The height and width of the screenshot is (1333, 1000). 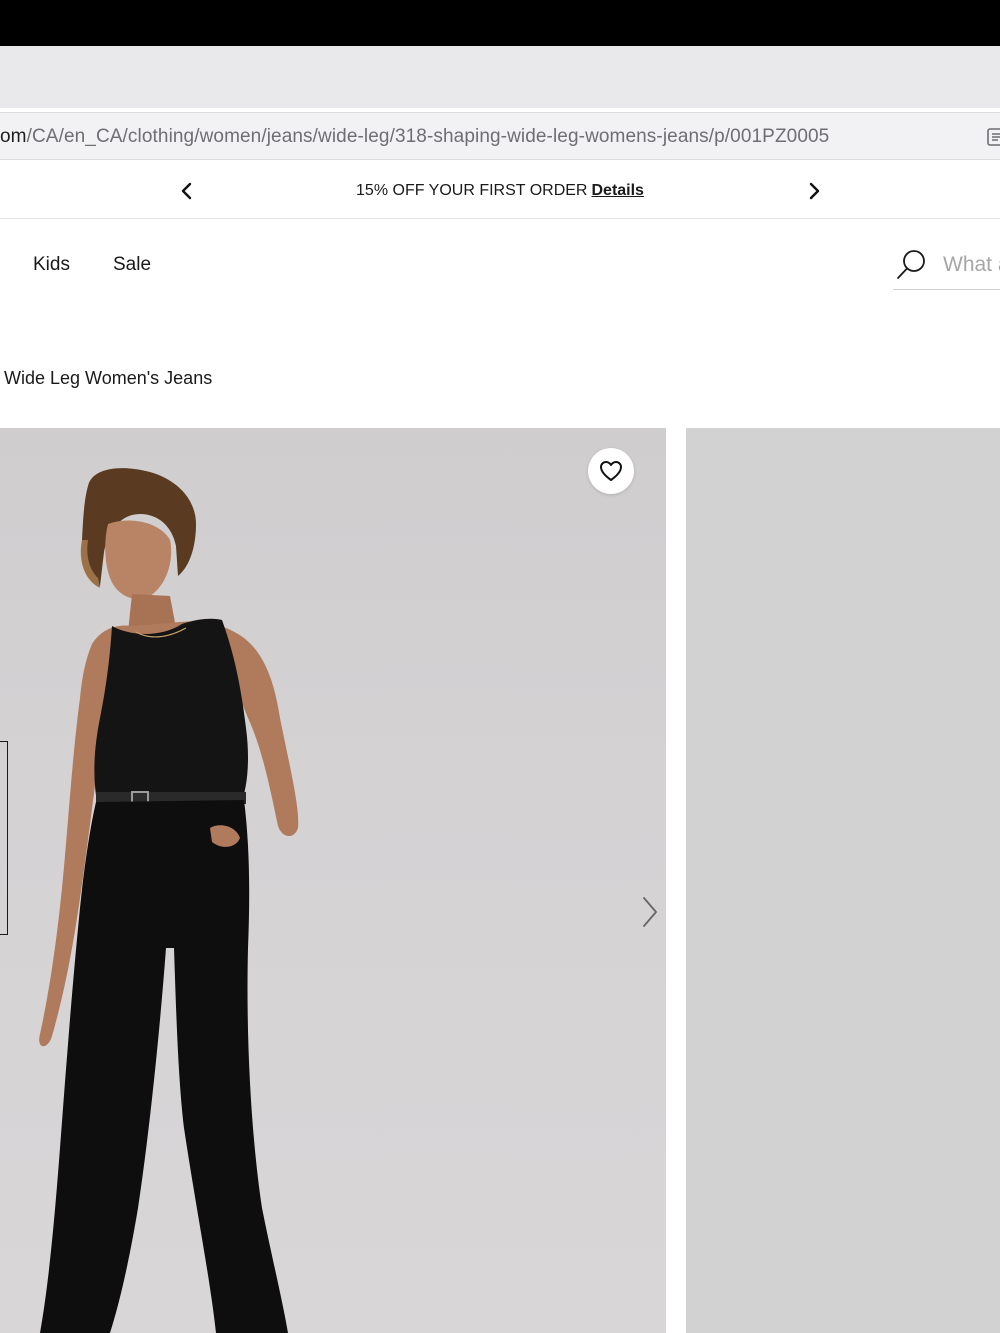 What do you see at coordinates (500, 77) in the screenshot?
I see `browser-tab-strip` at bounding box center [500, 77].